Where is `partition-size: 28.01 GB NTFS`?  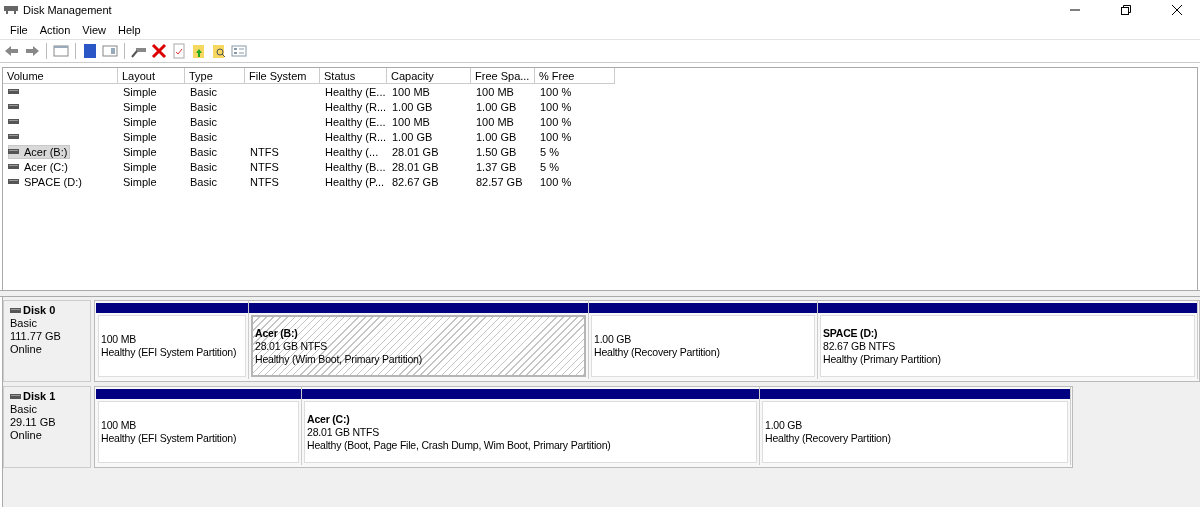 partition-size: 28.01 GB NTFS is located at coordinates (344, 432).